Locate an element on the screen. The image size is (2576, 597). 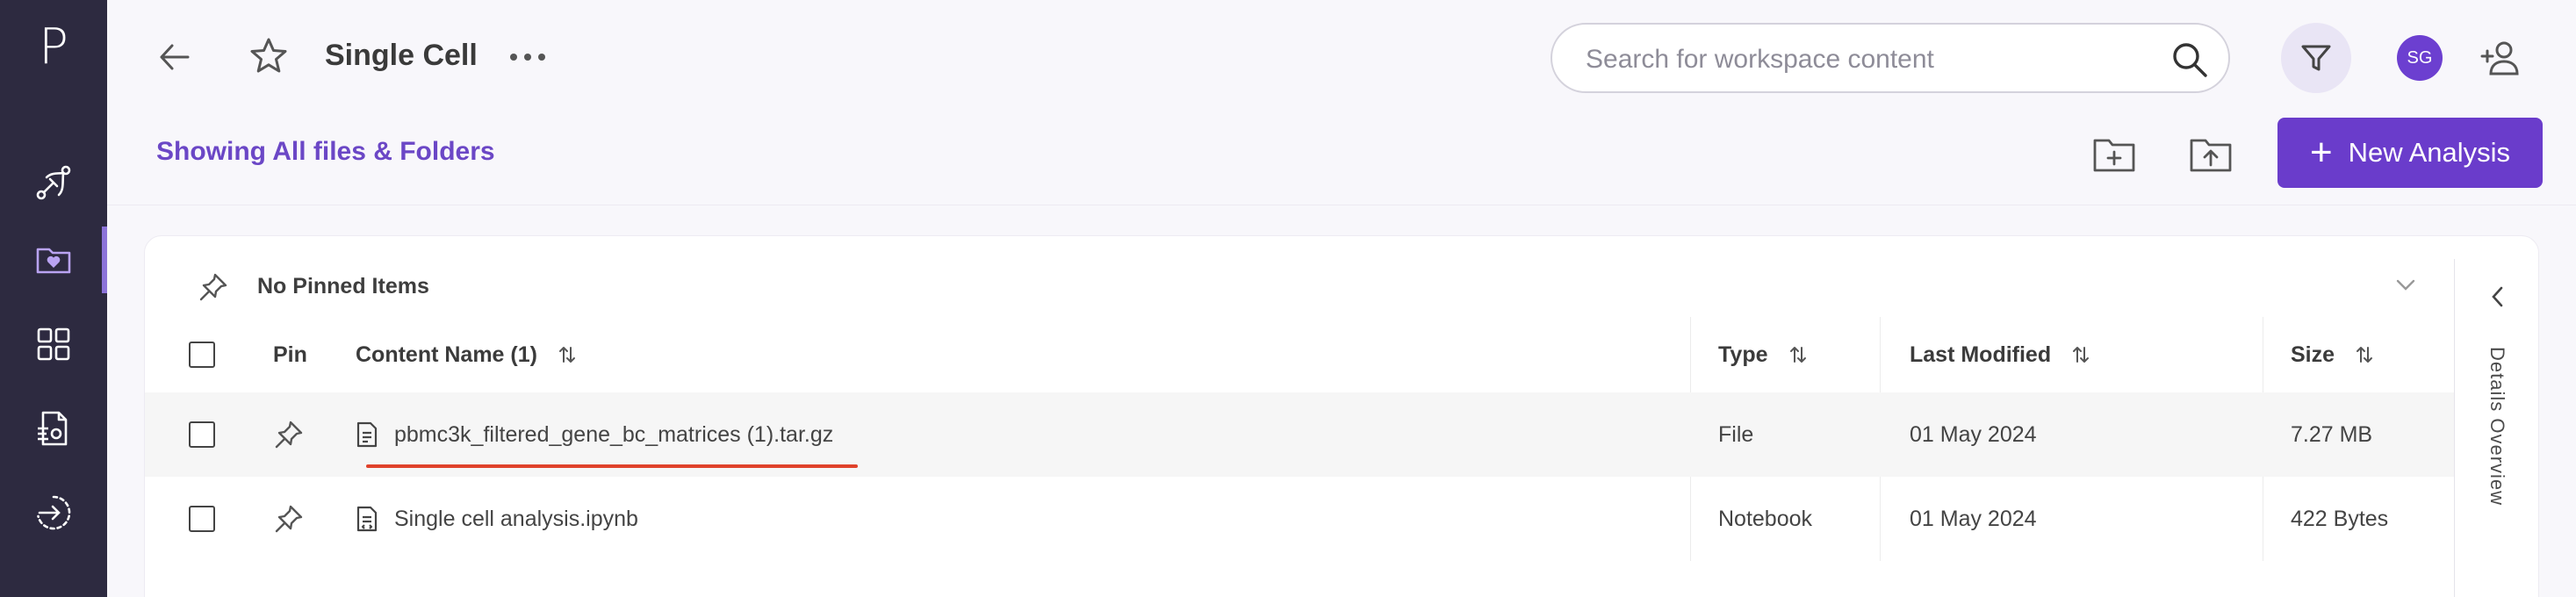
header-size: Size is located at coordinates (2370, 354).